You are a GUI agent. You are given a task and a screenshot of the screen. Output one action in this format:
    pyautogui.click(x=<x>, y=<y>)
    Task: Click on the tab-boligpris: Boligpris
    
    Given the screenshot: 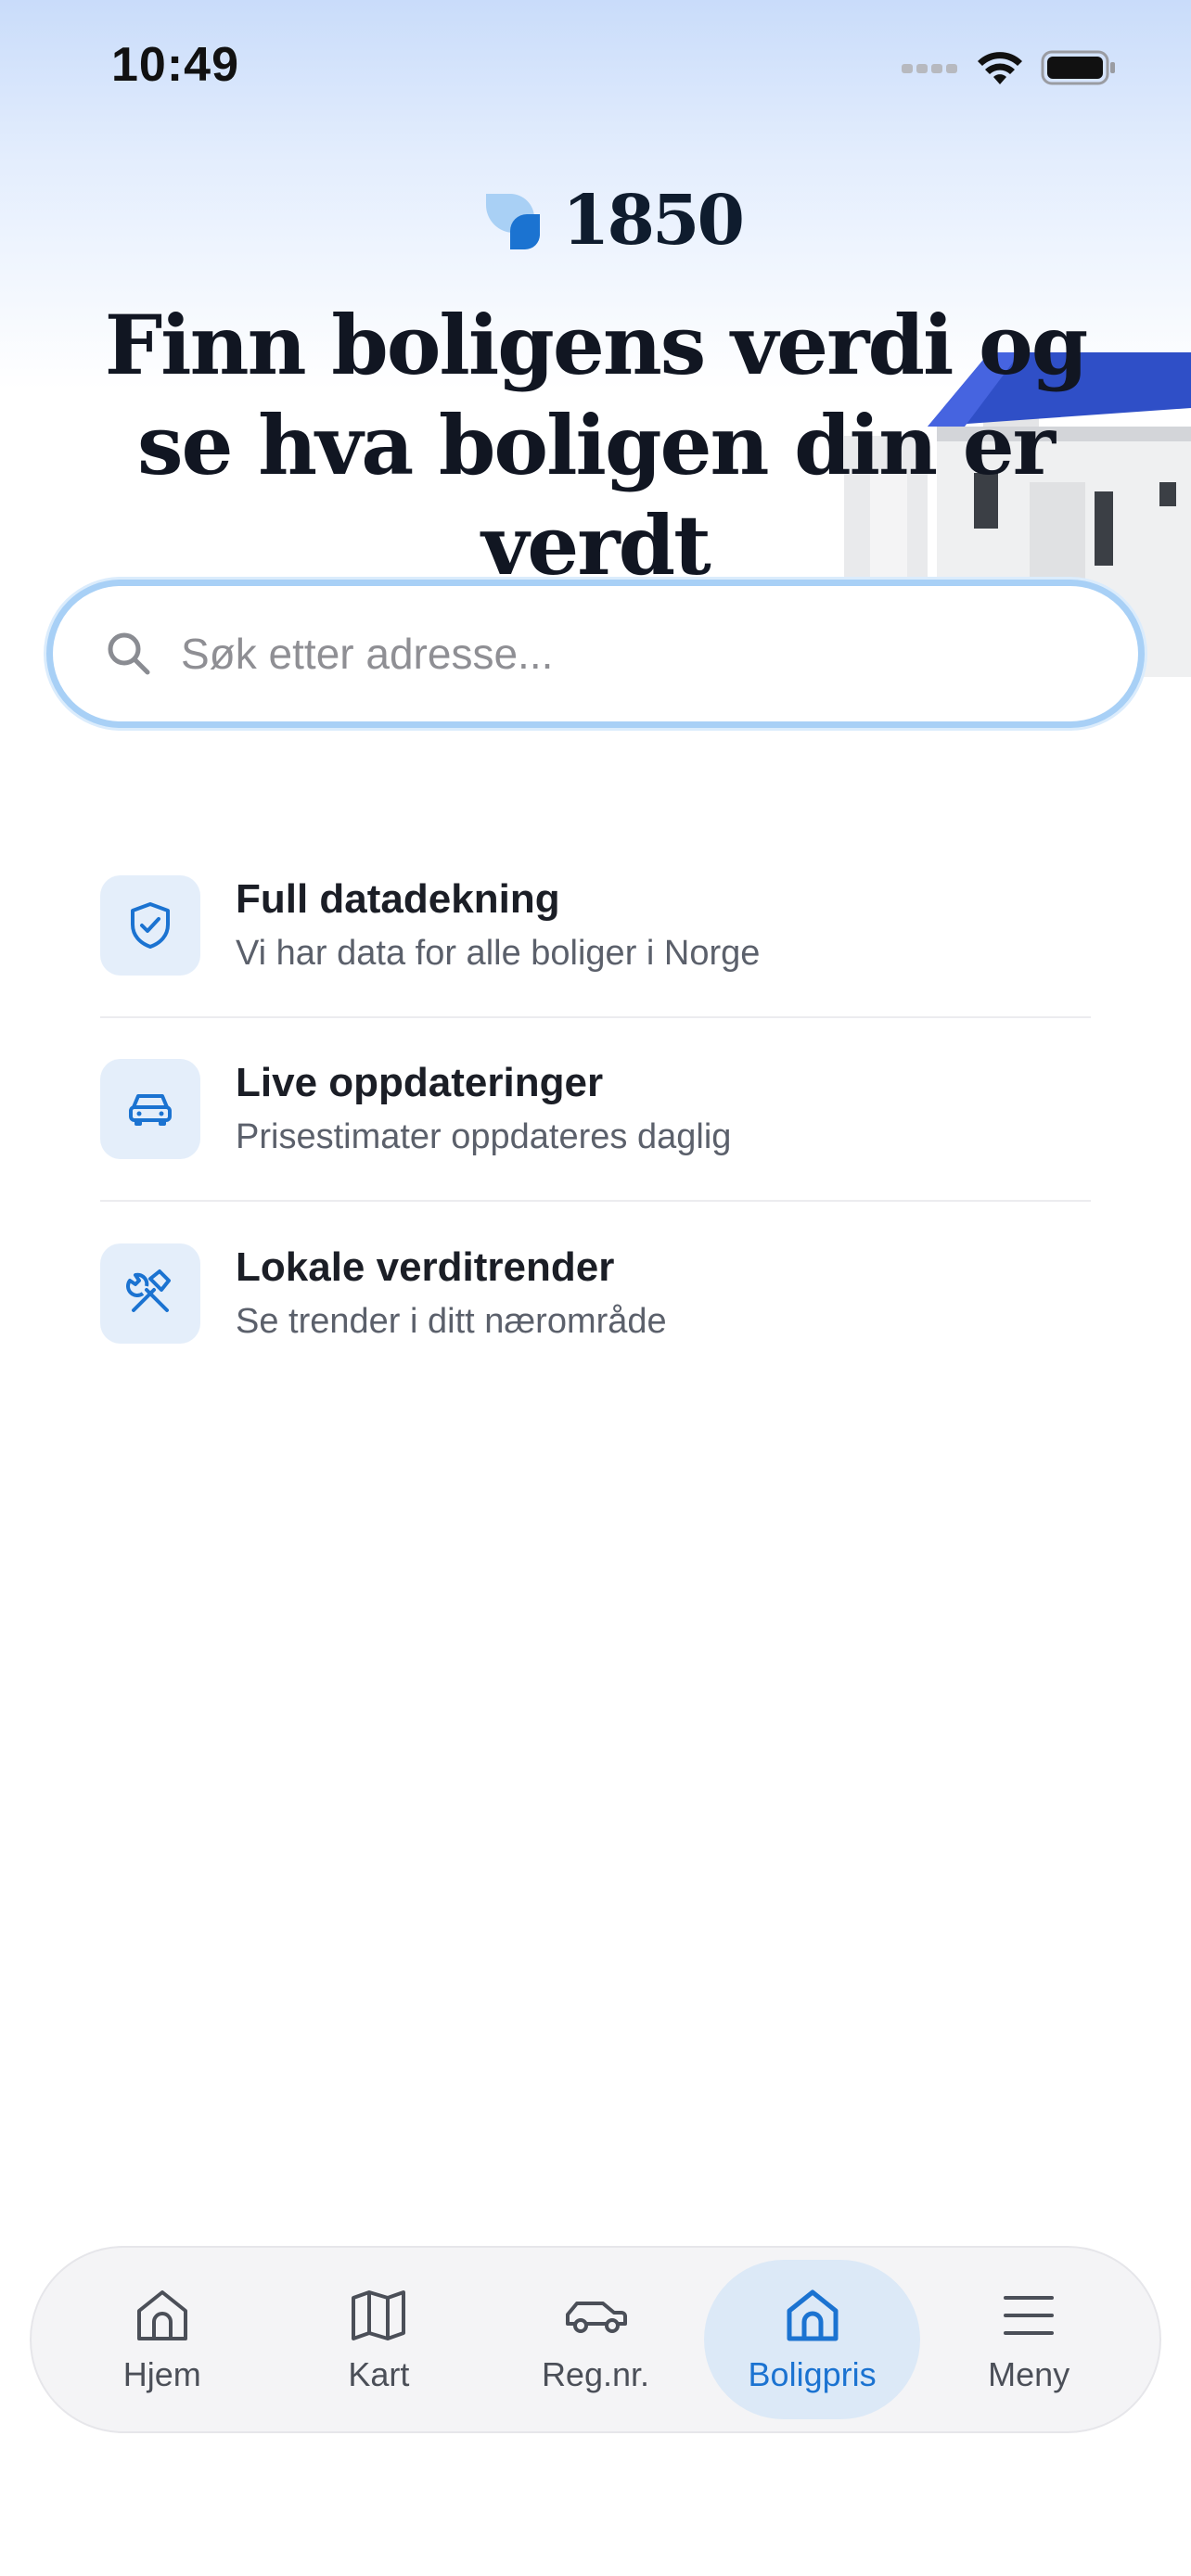 What is the action you would take?
    pyautogui.click(x=812, y=2339)
    